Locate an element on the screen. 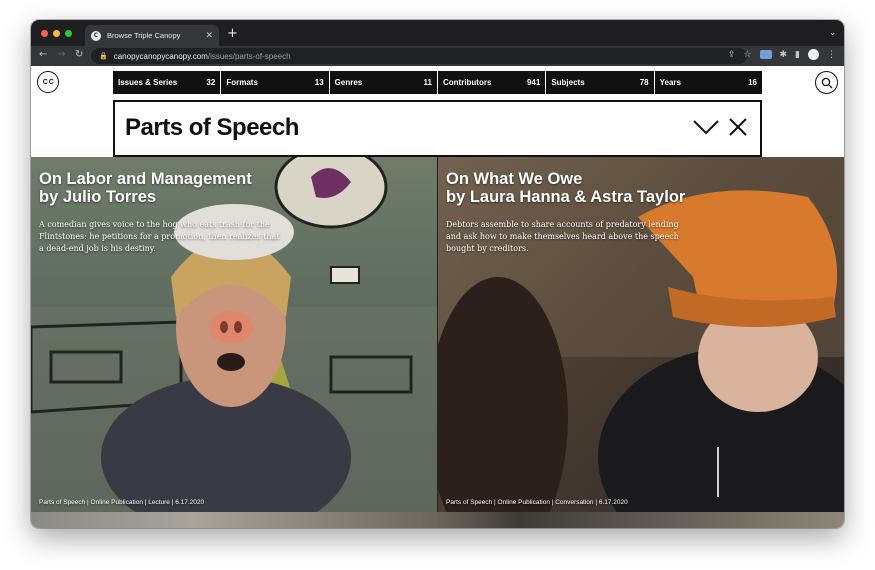 The width and height of the screenshot is (875, 570). kebab-menu-icon: ⋮ is located at coordinates (831, 55).